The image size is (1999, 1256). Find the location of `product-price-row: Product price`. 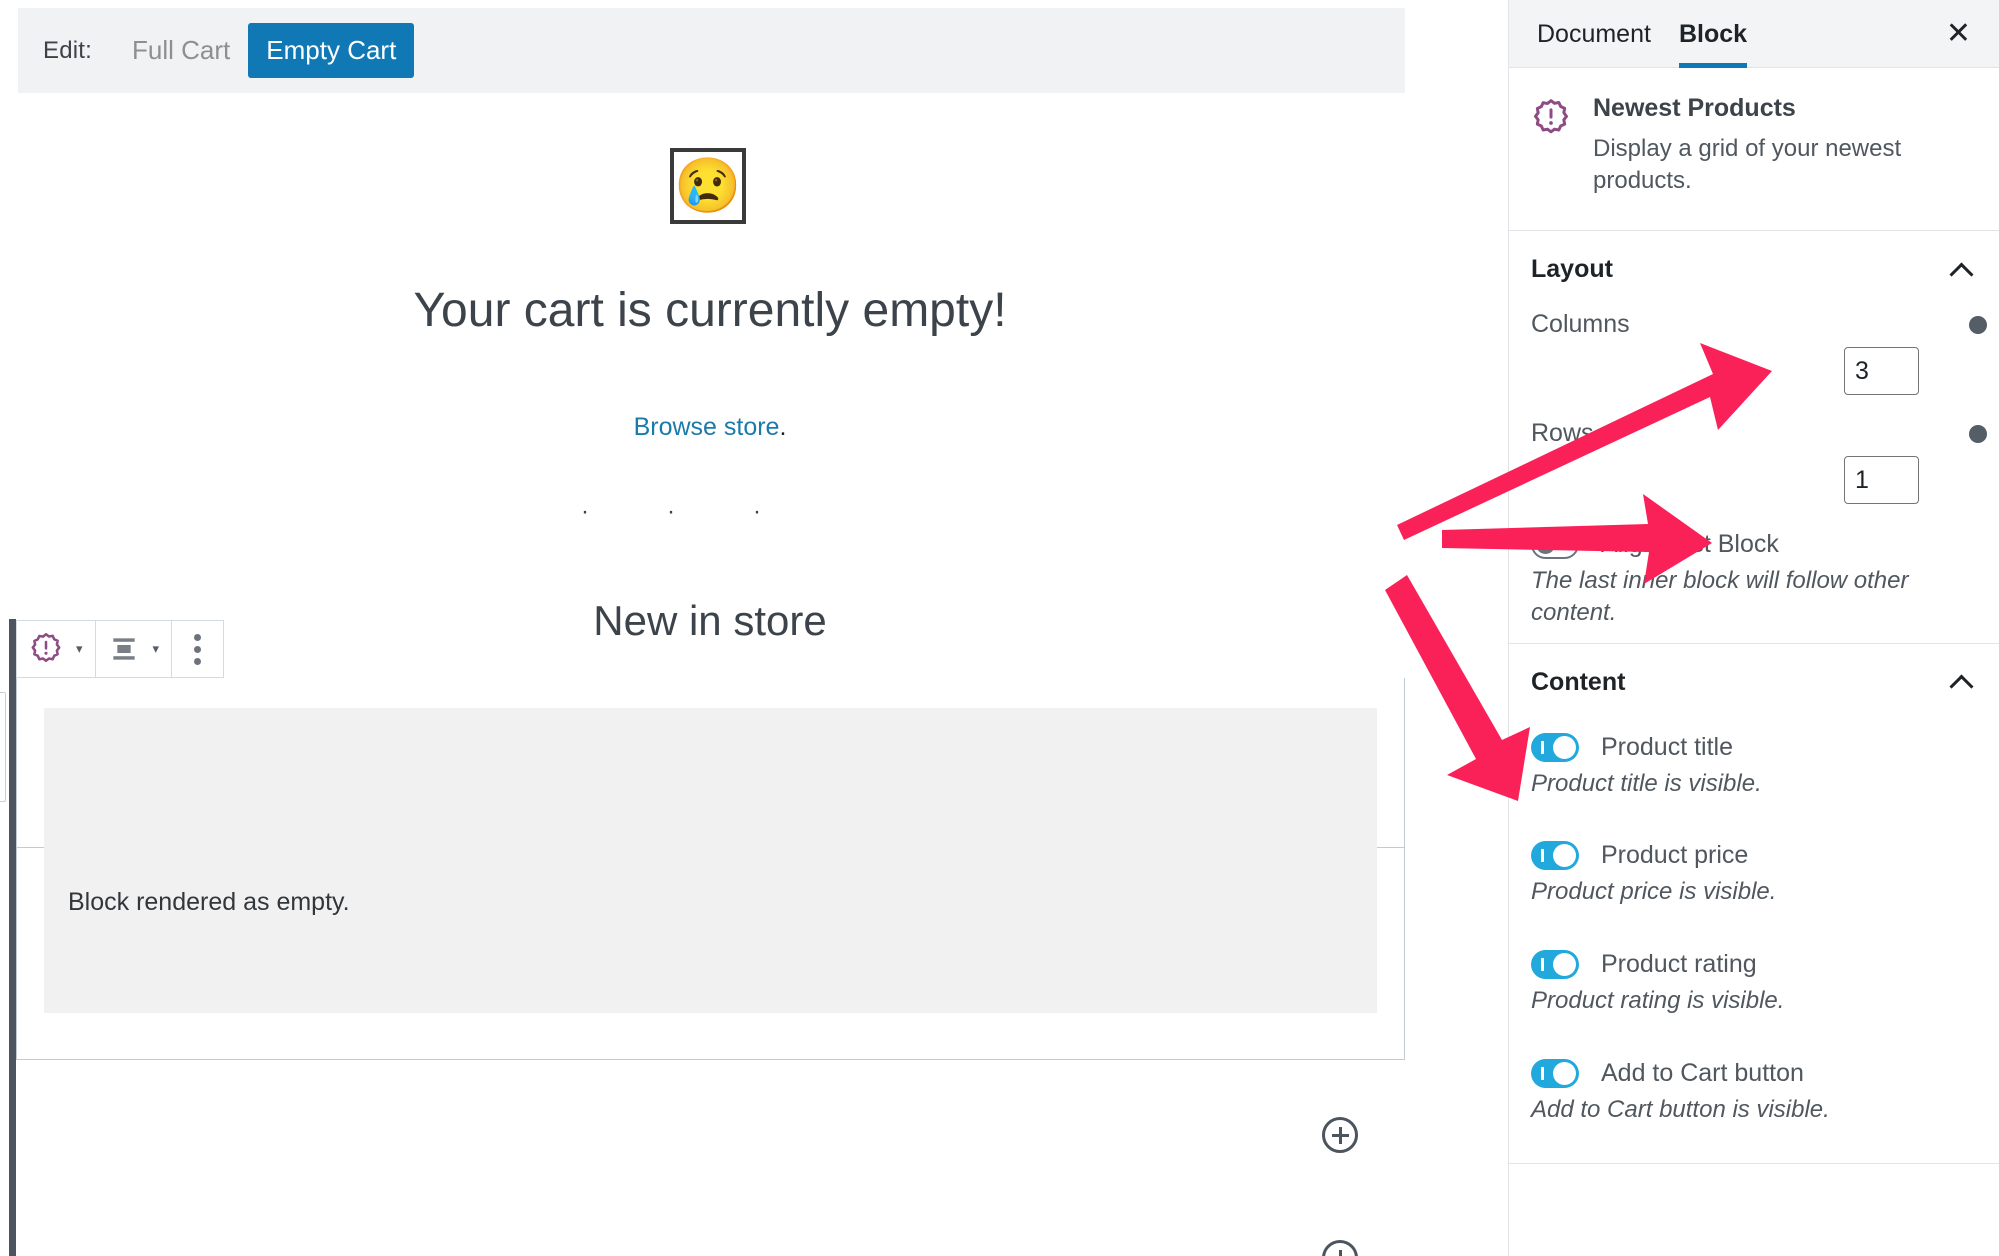

product-price-row: Product price is located at coordinates (1754, 847).